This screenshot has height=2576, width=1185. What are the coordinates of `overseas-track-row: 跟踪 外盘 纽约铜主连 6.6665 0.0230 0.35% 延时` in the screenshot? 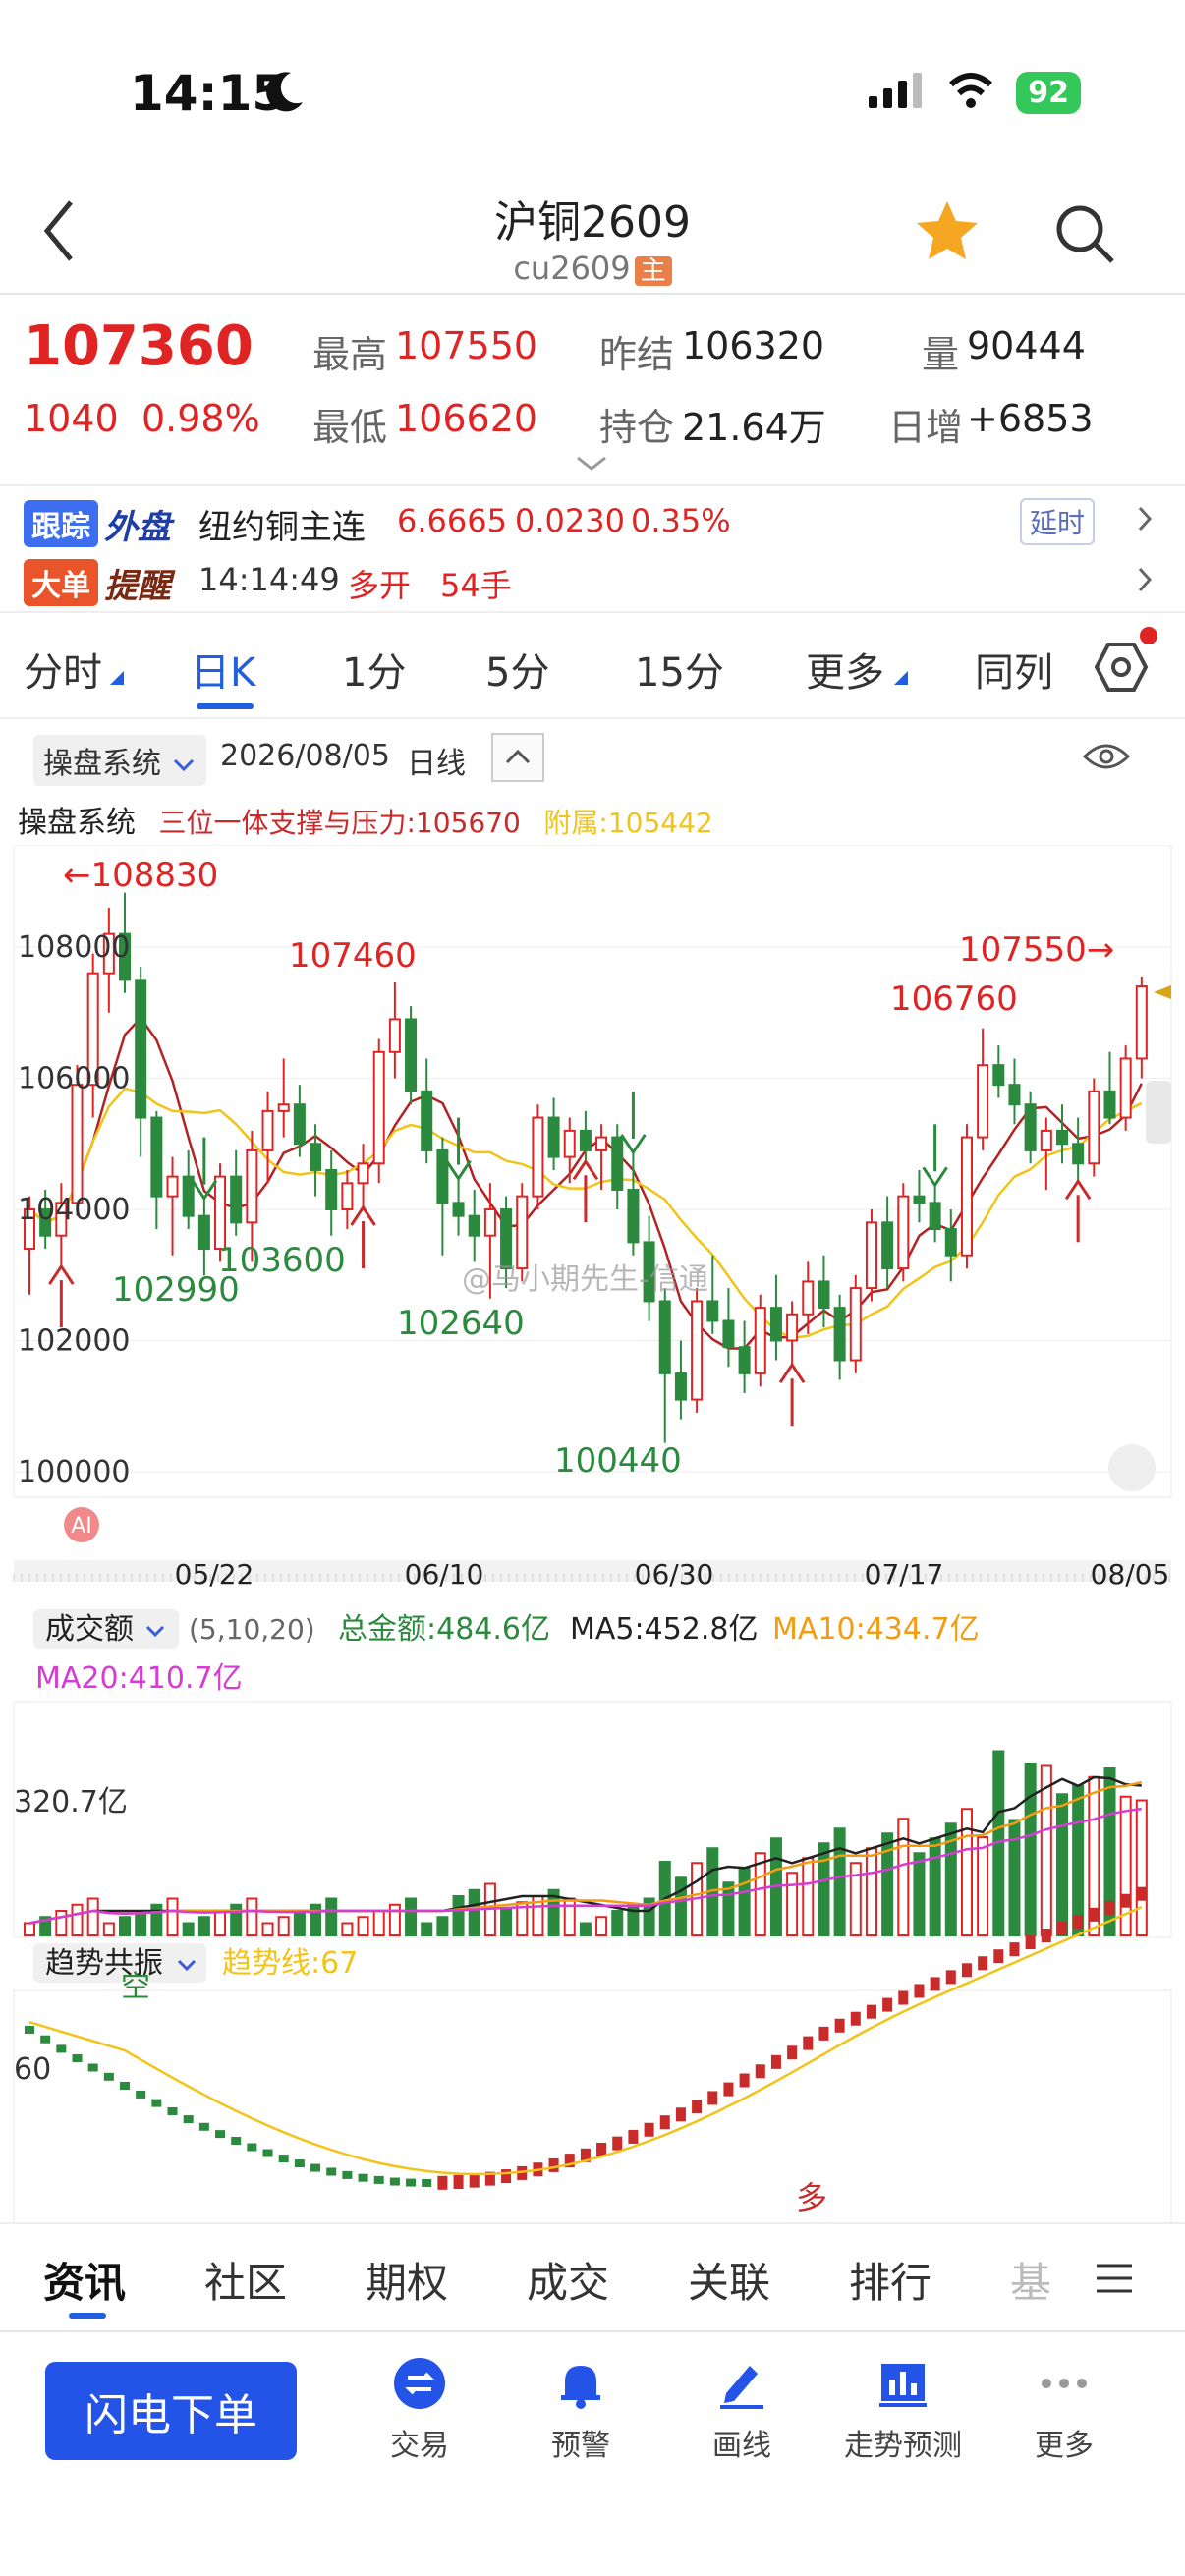 It's located at (592, 518).